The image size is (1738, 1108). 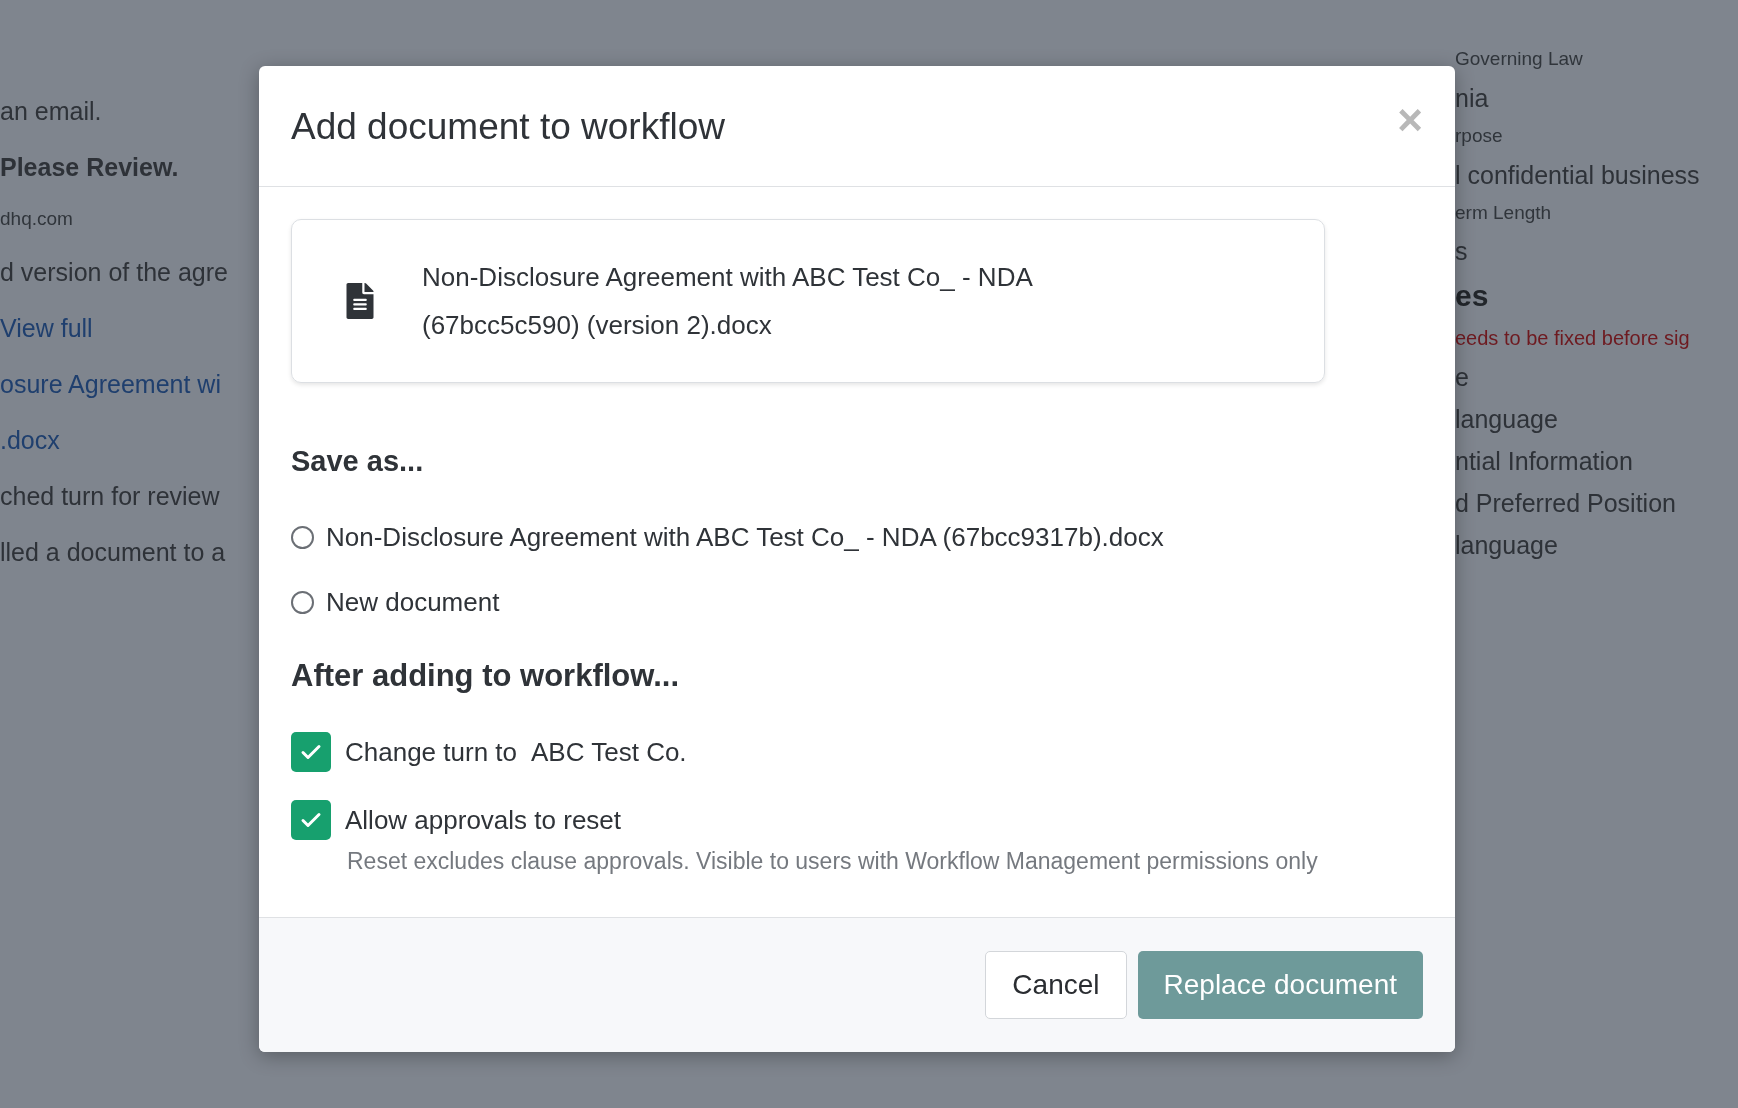 I want to click on background-text: s, so click(x=1462, y=251).